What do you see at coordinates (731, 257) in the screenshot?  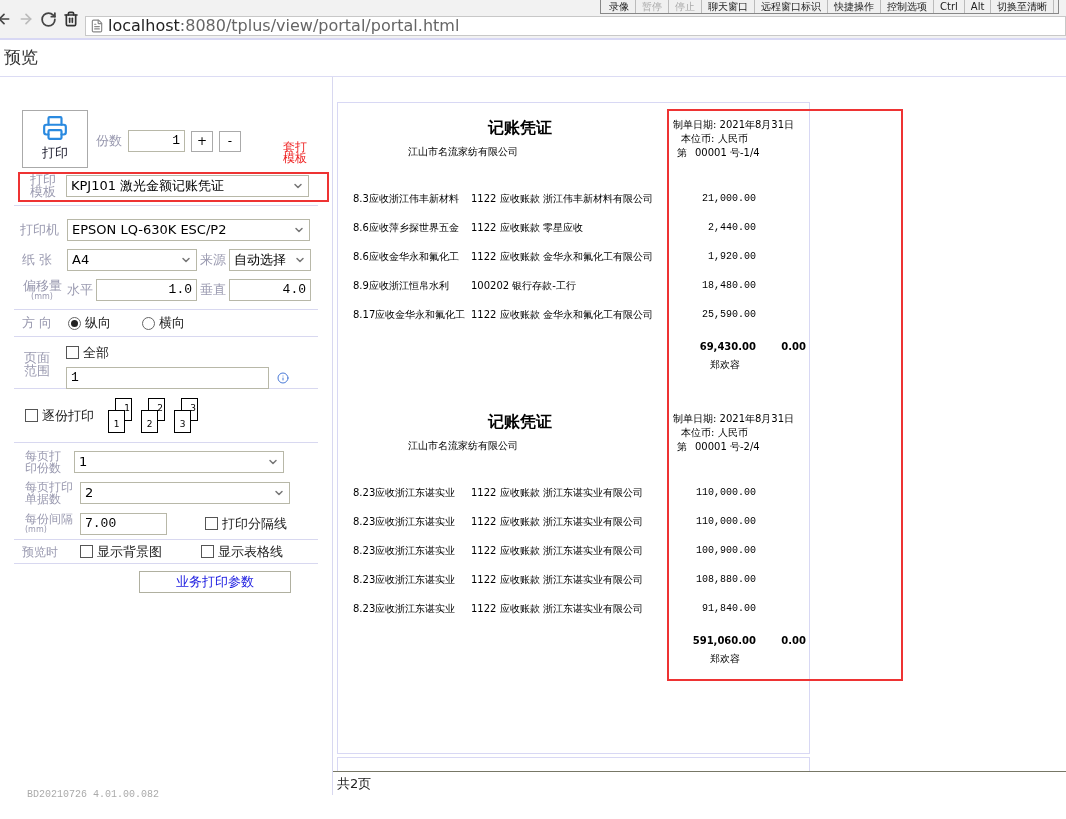 I see `entry-amount: 1,920.00` at bounding box center [731, 257].